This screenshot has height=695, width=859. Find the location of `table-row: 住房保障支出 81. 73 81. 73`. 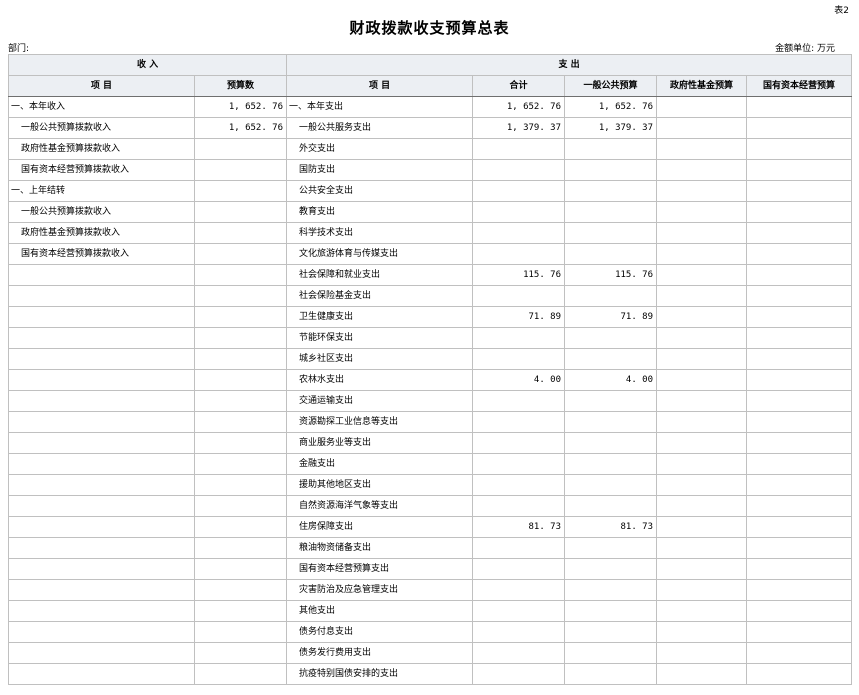

table-row: 住房保障支出 81. 73 81. 73 is located at coordinates (430, 527).